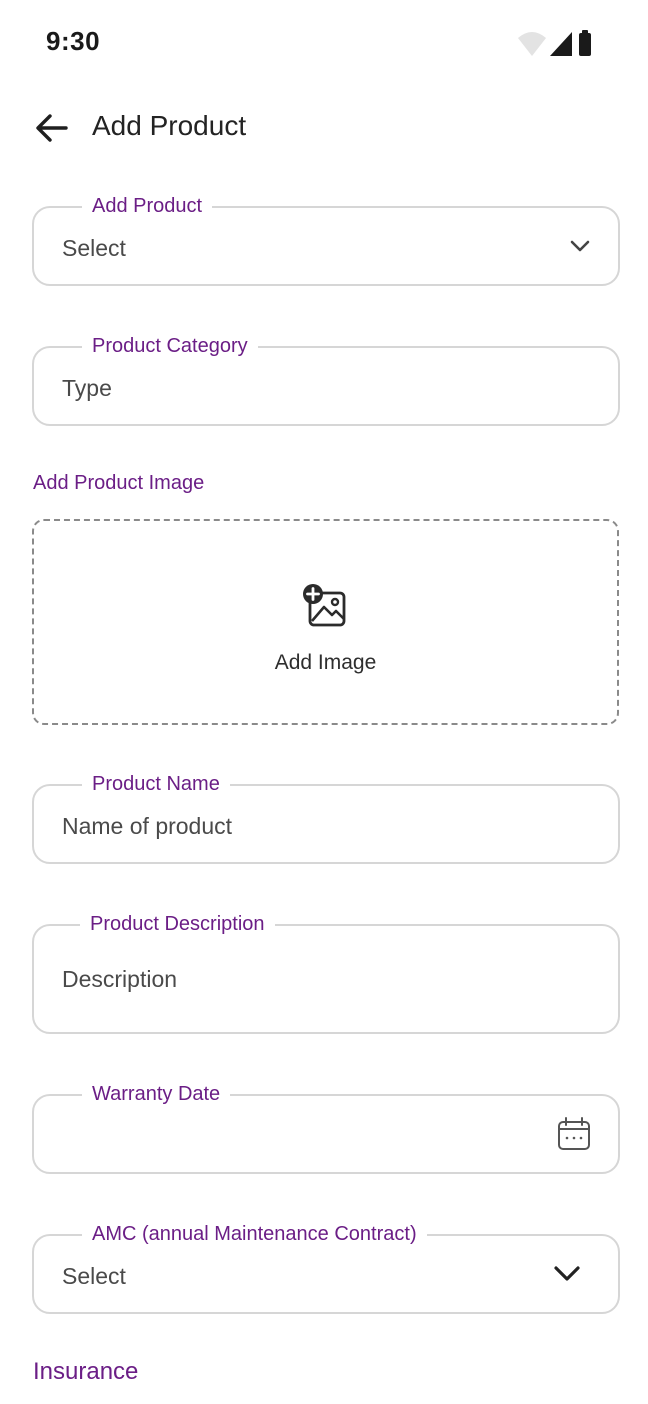 This screenshot has height=1404, width=648. I want to click on status-time: 9:30, so click(73, 41).